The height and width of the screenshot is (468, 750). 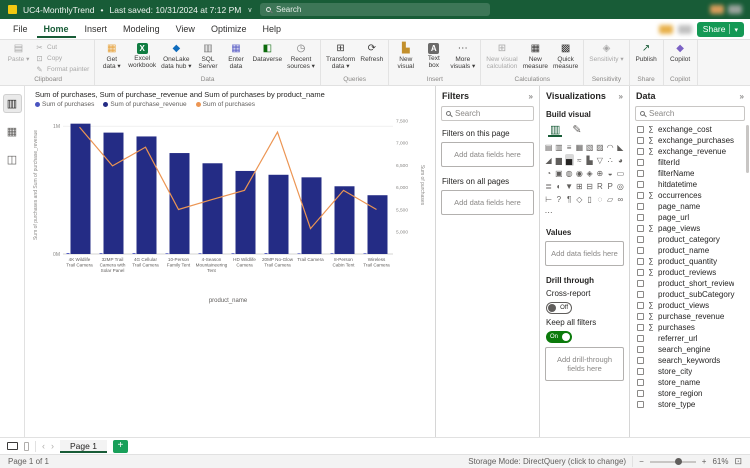 What do you see at coordinates (690, 195) in the screenshot?
I see `field-occurrences: ∑ occurrences` at bounding box center [690, 195].